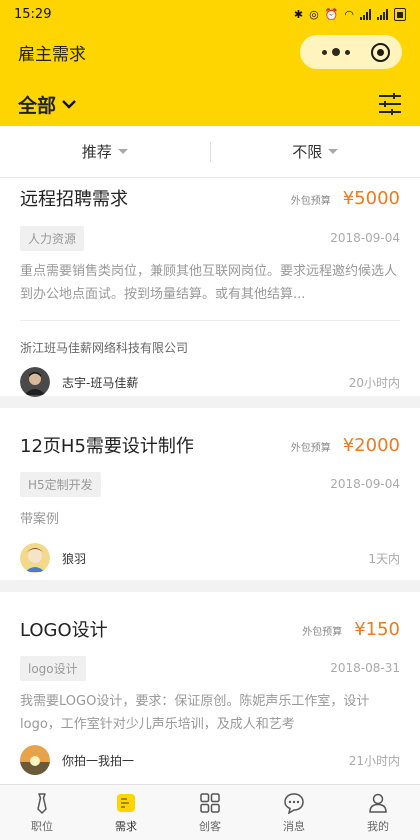 This screenshot has width=420, height=840. Describe the element at coordinates (400, 14) in the screenshot. I see `battery-icon` at that location.